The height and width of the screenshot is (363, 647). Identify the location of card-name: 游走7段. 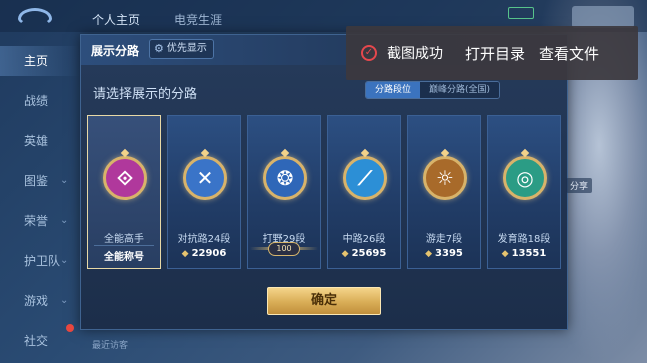
(444, 239).